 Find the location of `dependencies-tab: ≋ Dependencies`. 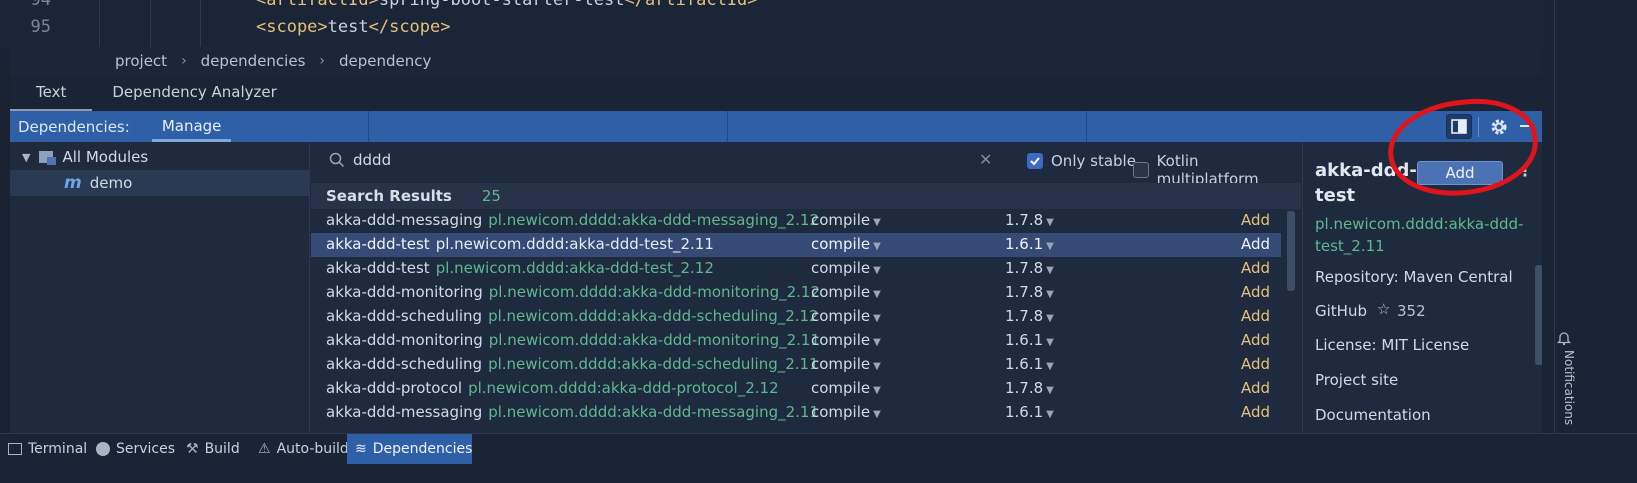

dependencies-tab: ≋ Dependencies is located at coordinates (409, 449).